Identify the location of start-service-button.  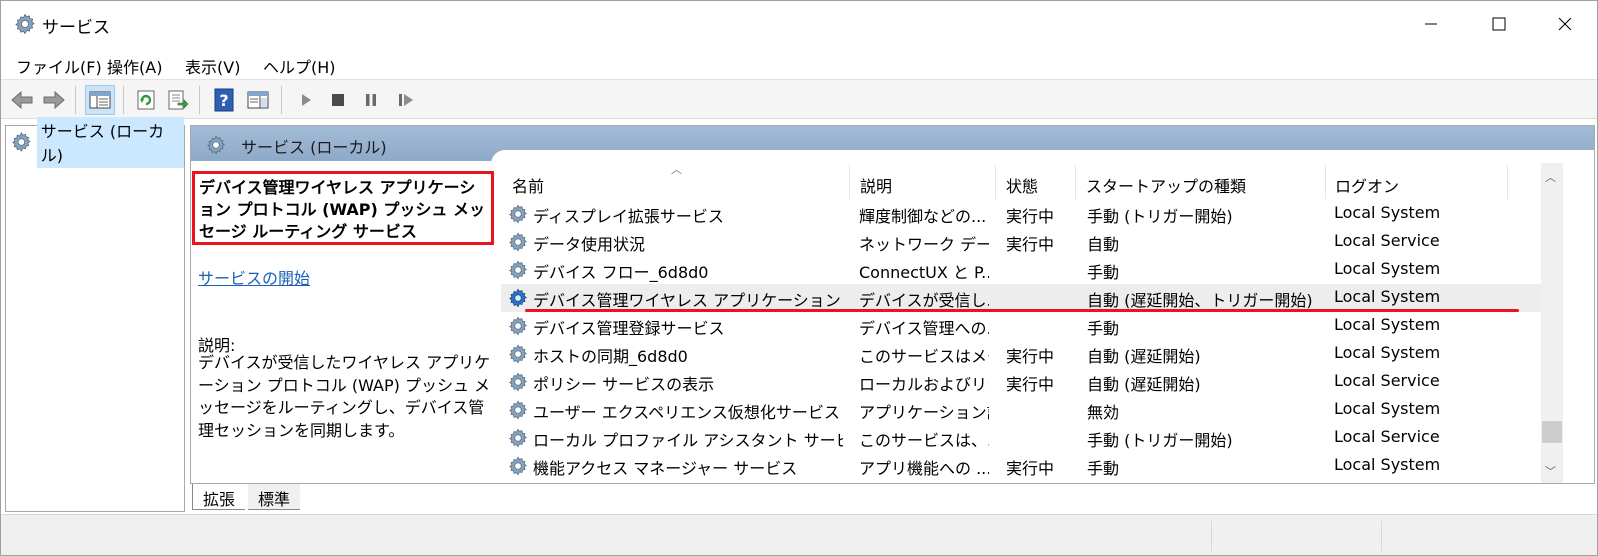
(306, 100).